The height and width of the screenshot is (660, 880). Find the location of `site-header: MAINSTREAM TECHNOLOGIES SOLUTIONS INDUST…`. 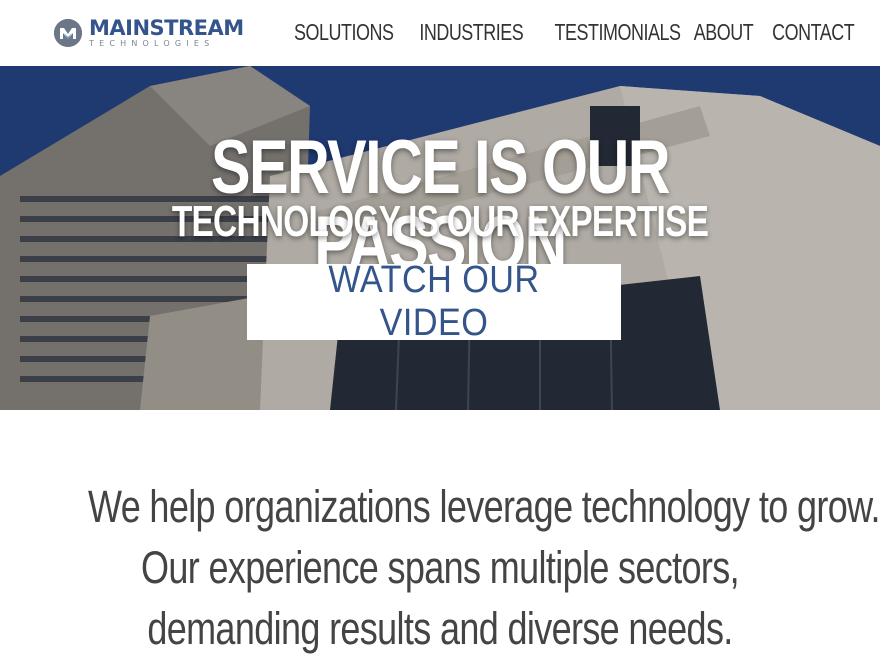

site-header: MAINSTREAM TECHNOLOGIES SOLUTIONS INDUST… is located at coordinates (440, 33).